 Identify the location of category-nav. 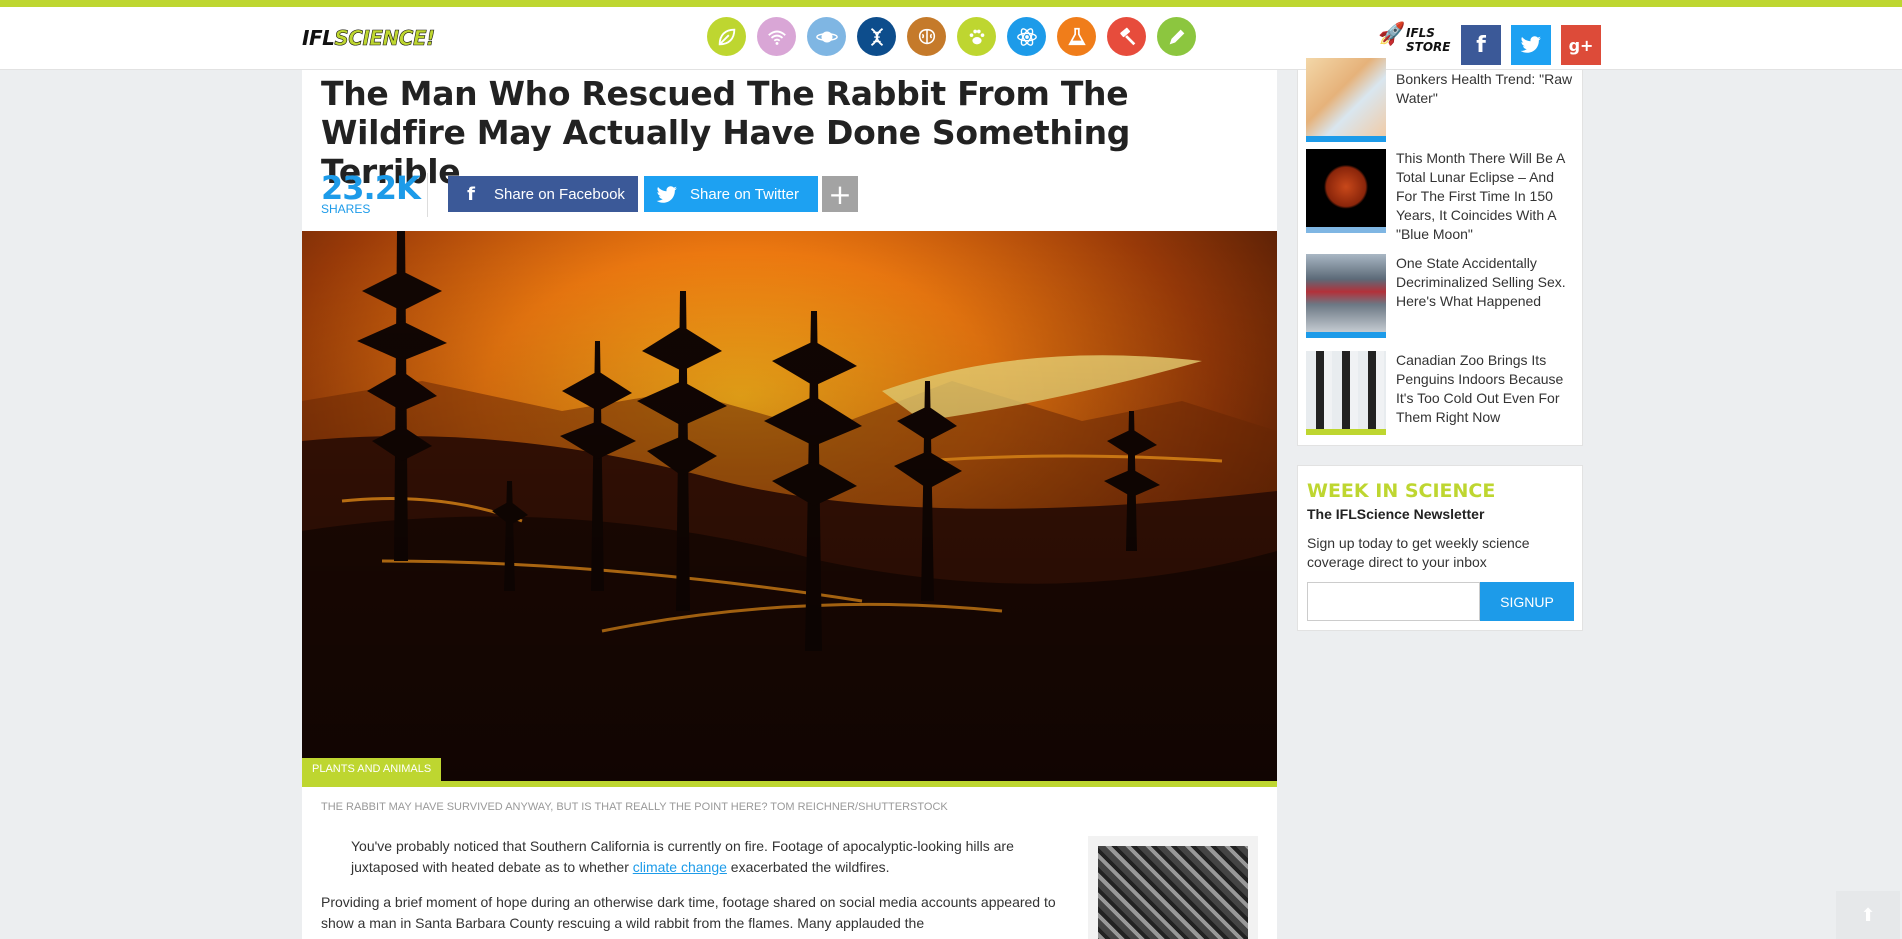
(951, 36).